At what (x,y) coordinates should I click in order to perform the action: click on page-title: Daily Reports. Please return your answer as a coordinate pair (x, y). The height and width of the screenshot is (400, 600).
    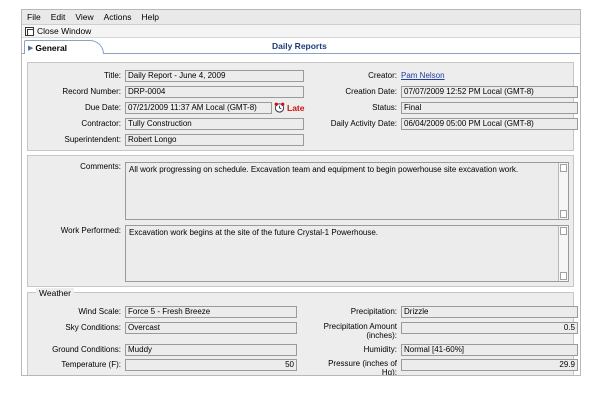
    Looking at the image, I should click on (299, 46).